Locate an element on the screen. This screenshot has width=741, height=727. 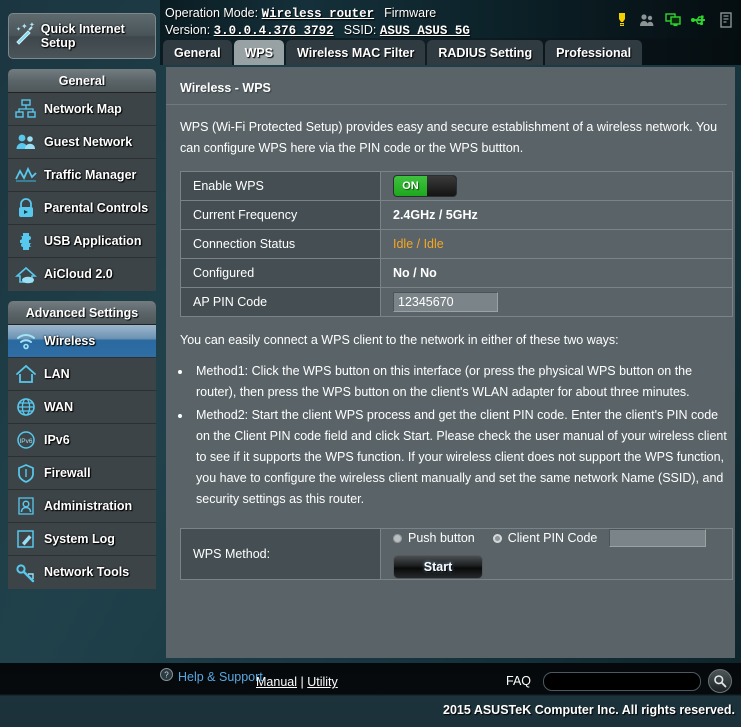
tab-wireless-mac-filter: Wireless MAC Filter is located at coordinates (356, 52).